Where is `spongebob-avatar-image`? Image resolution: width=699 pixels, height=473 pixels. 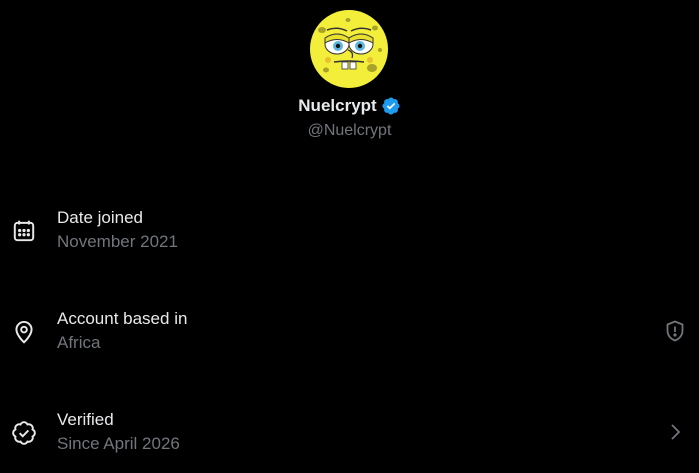 spongebob-avatar-image is located at coordinates (349, 49).